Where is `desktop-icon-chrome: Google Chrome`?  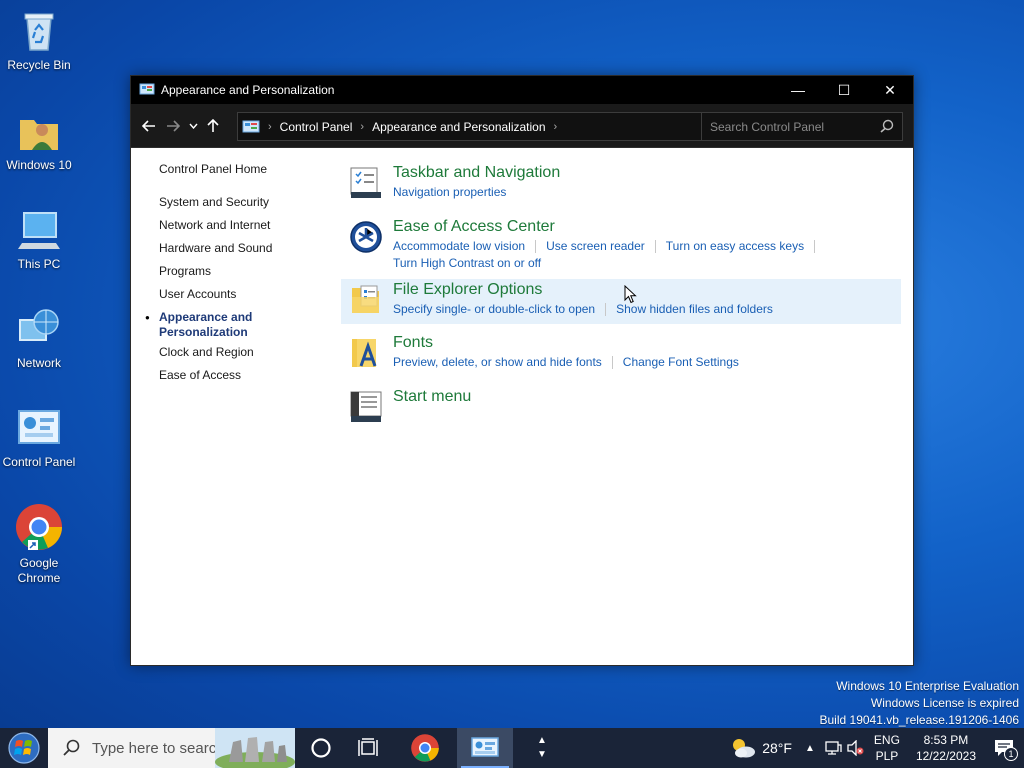
desktop-icon-chrome: Google Chrome is located at coordinates (39, 544).